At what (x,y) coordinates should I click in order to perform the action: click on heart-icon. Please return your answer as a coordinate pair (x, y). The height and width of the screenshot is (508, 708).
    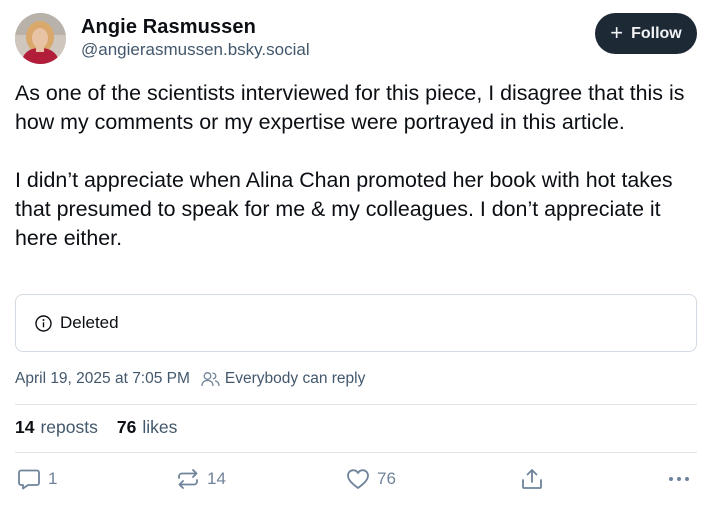
    Looking at the image, I should click on (358, 479).